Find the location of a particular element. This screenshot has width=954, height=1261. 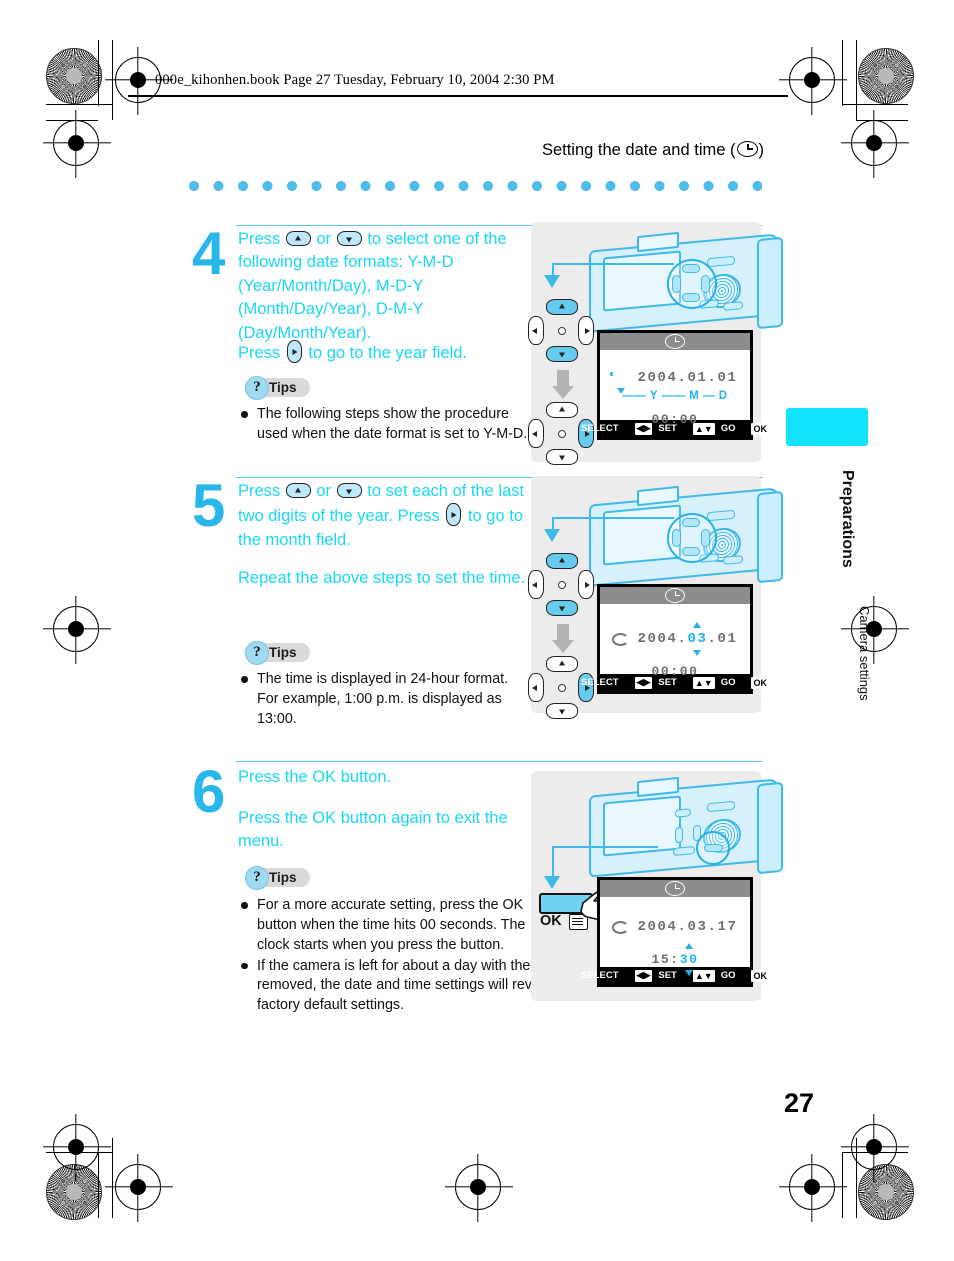

crop-line-br-v2 is located at coordinates (857, 1178).